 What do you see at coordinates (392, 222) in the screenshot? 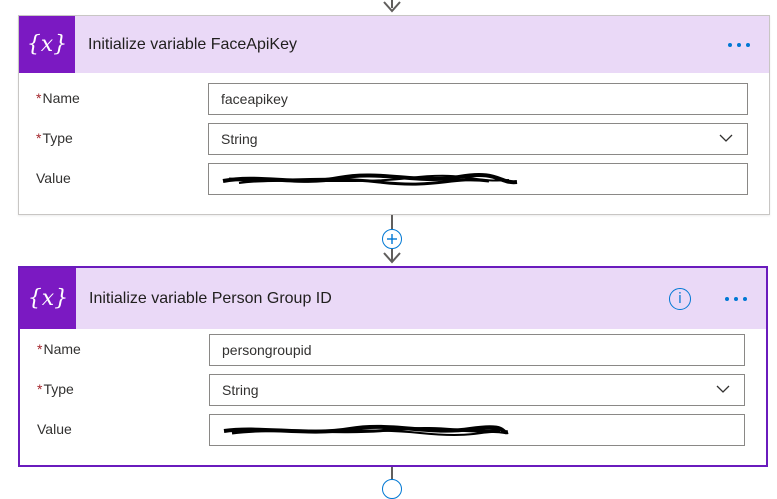
I see `connector-line-middle-top` at bounding box center [392, 222].